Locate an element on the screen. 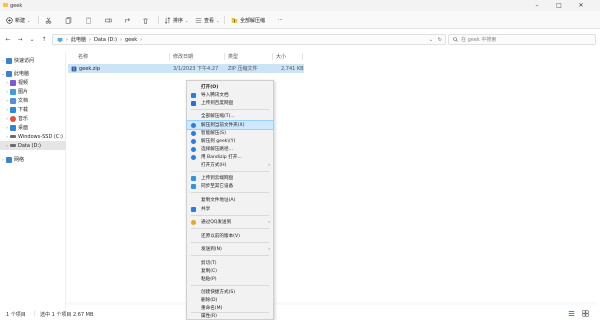 The width and height of the screenshot is (600, 320). nav-item-music: › 音乐 is located at coordinates (33, 118).